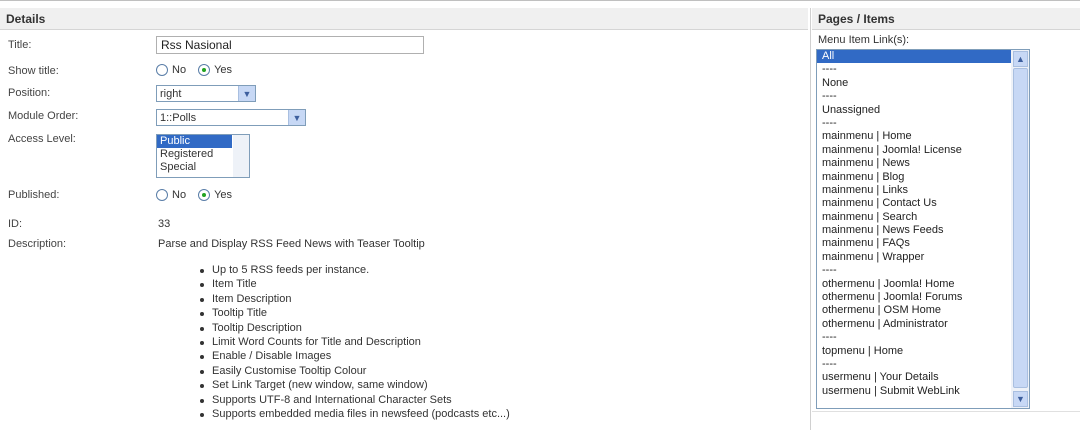  I want to click on menu-item-option: All, so click(914, 57).